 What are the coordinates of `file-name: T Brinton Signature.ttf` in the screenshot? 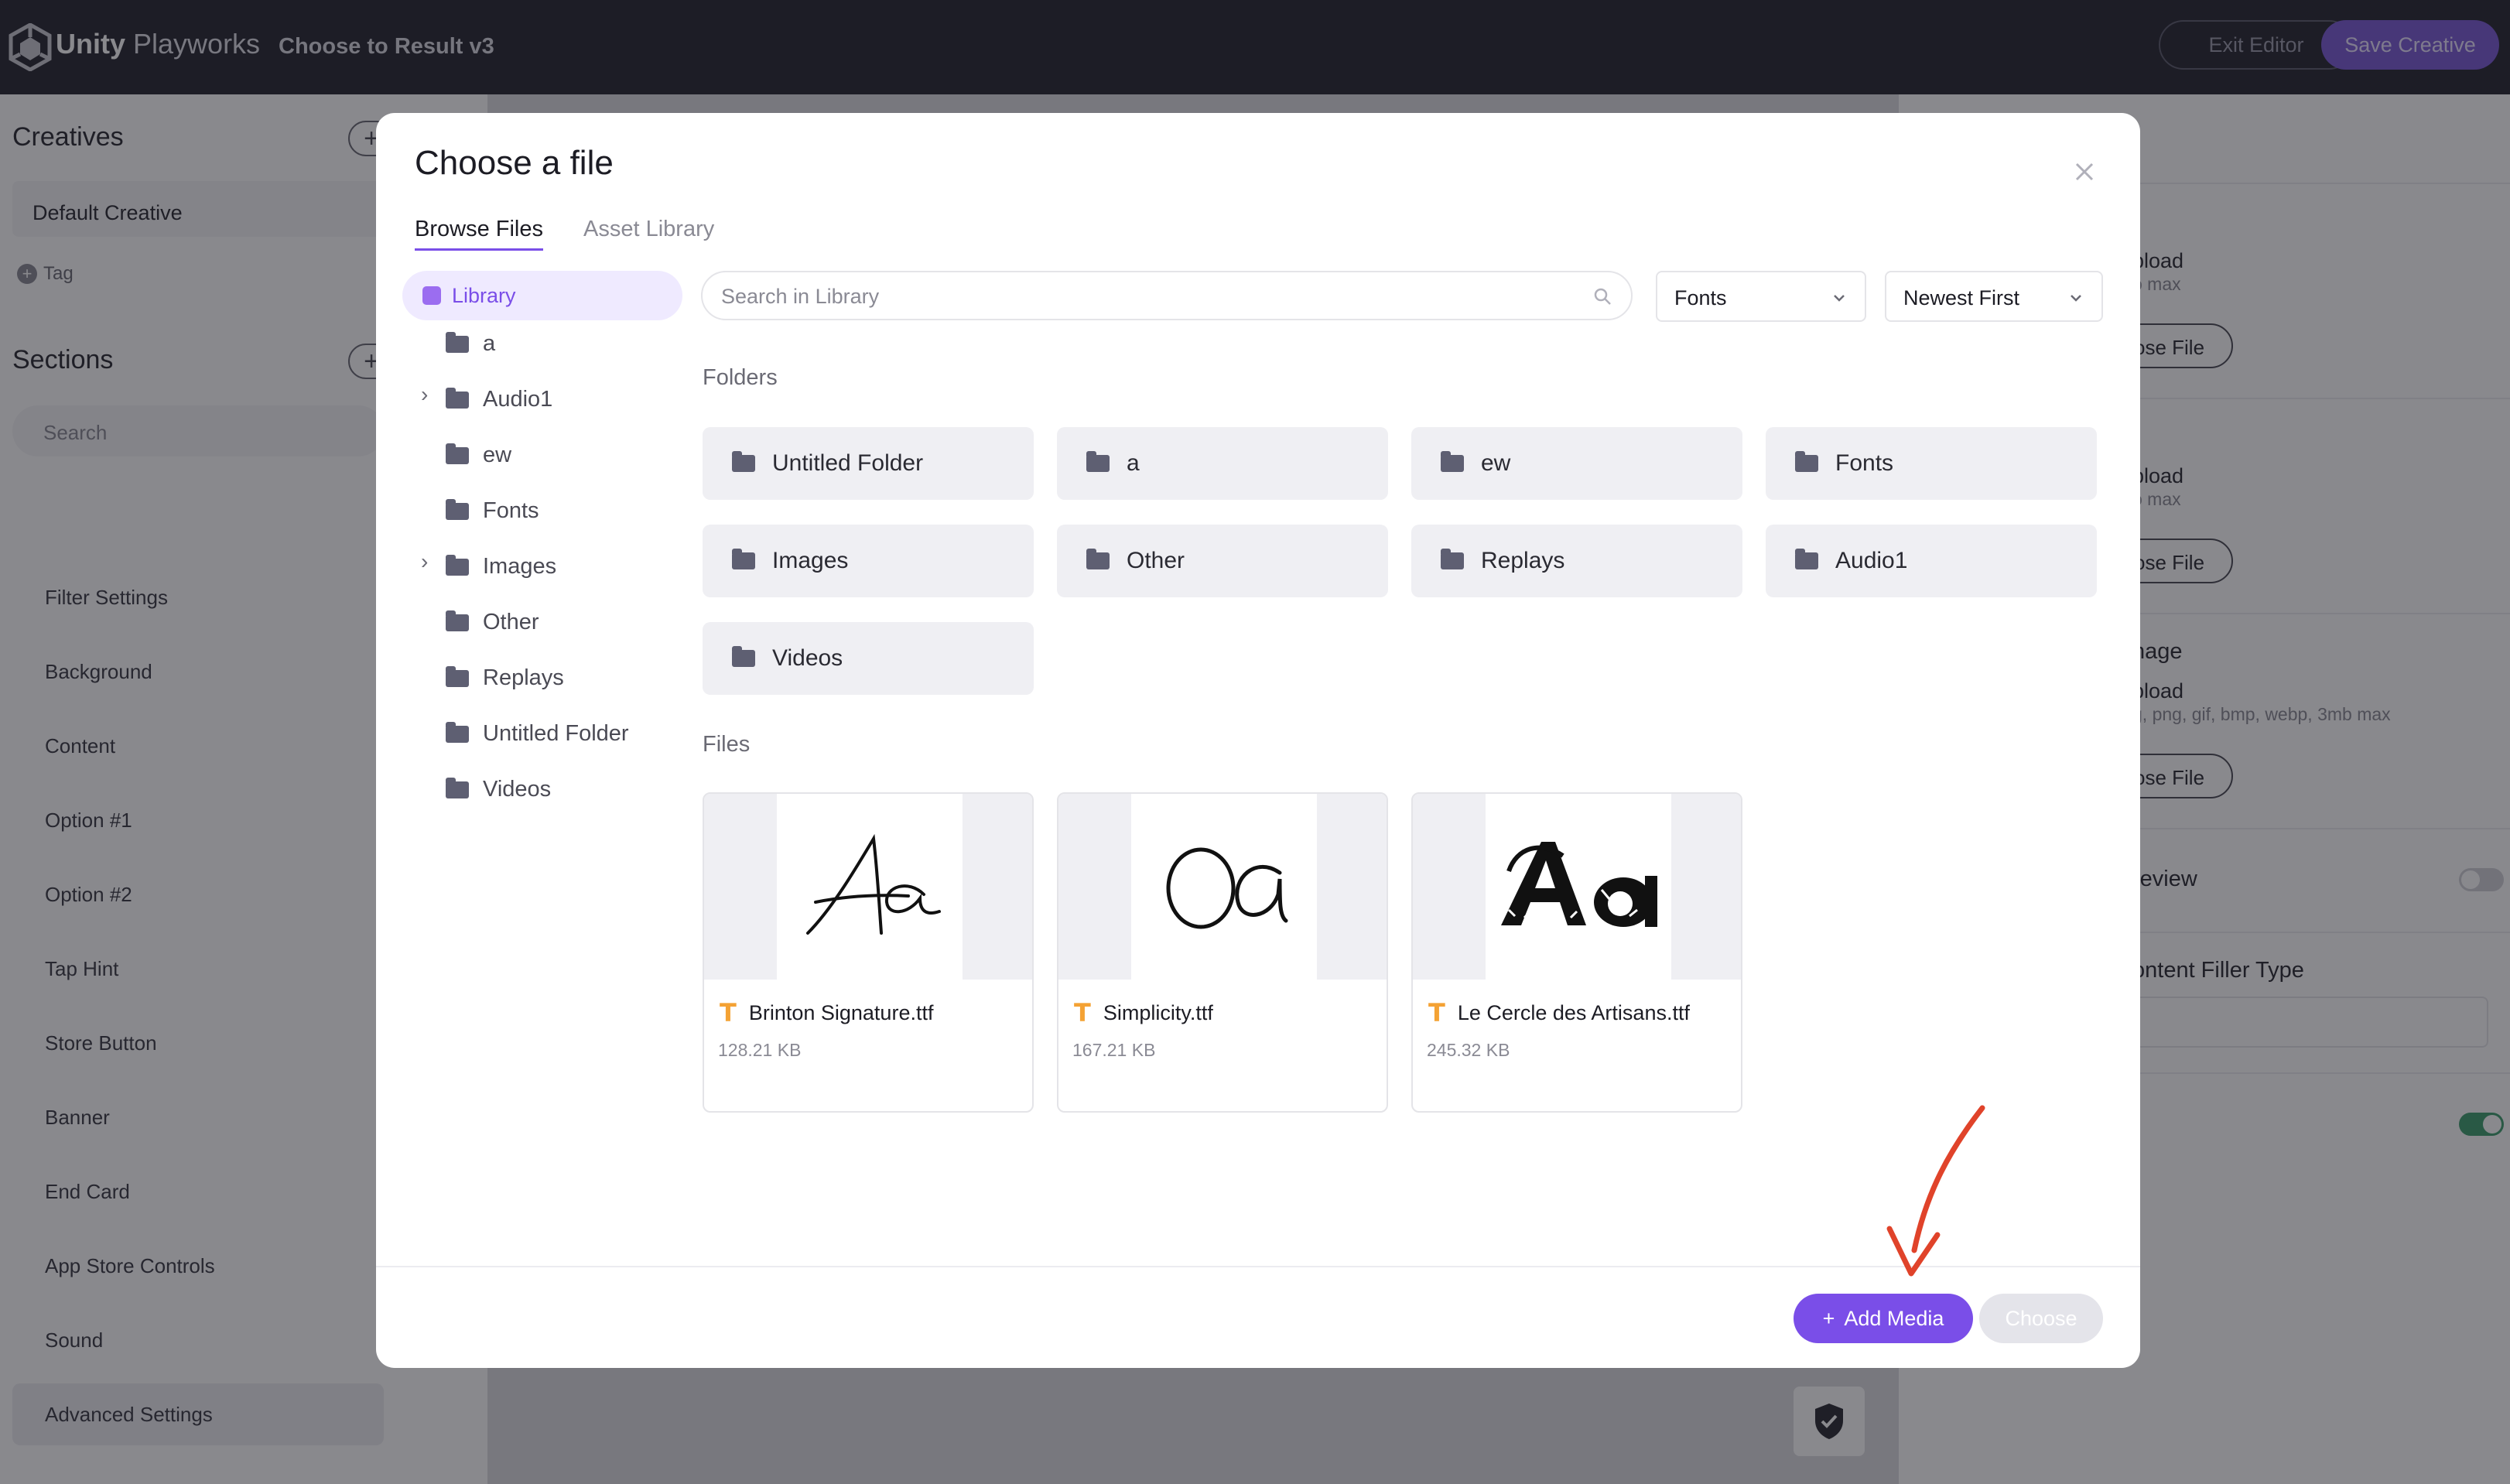 It's located at (826, 1013).